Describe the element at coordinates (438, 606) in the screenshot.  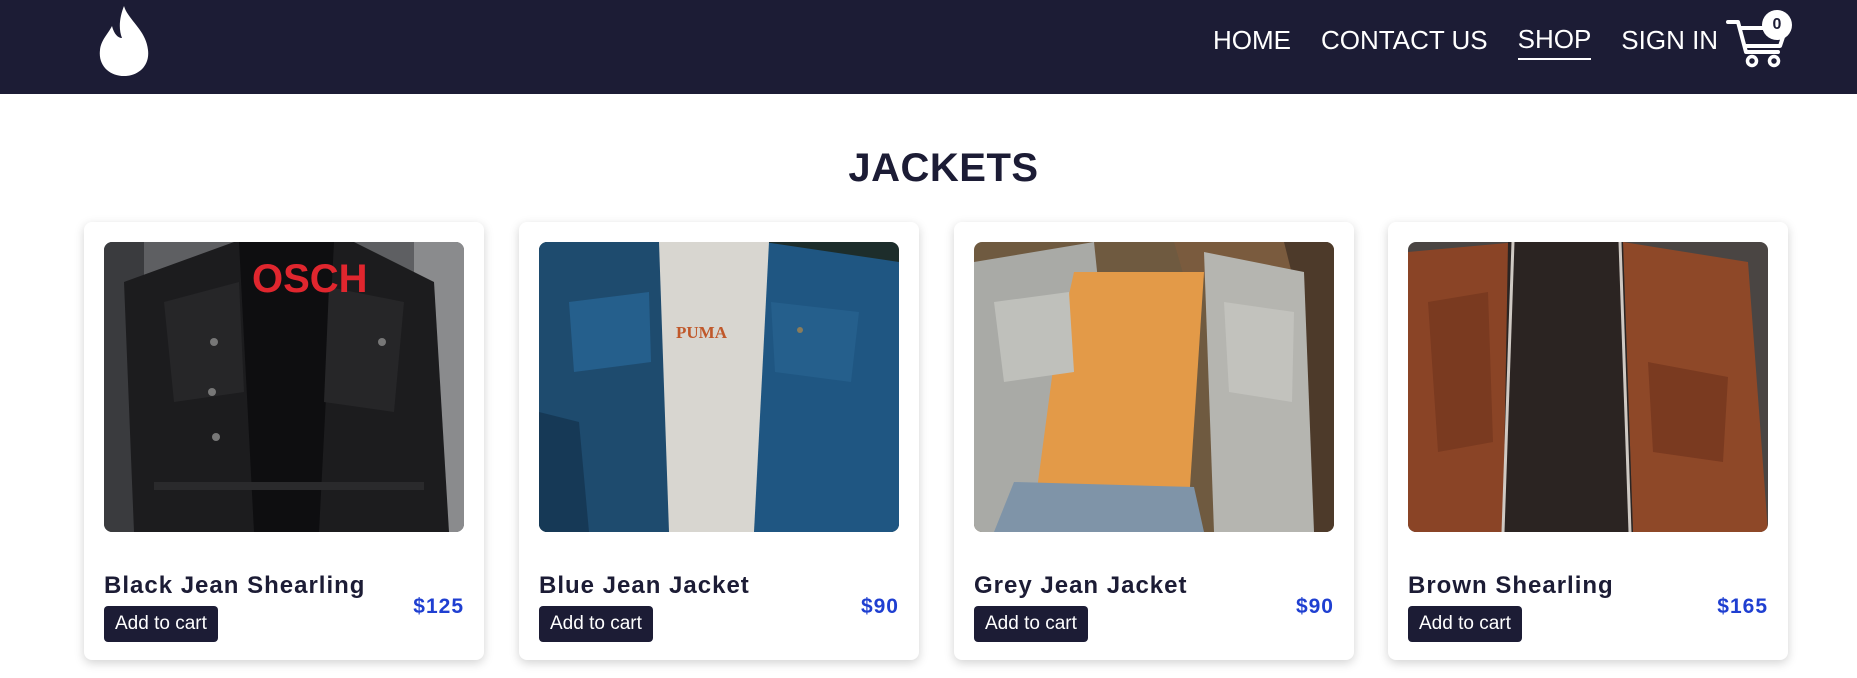
I see `product-price: $125` at that location.